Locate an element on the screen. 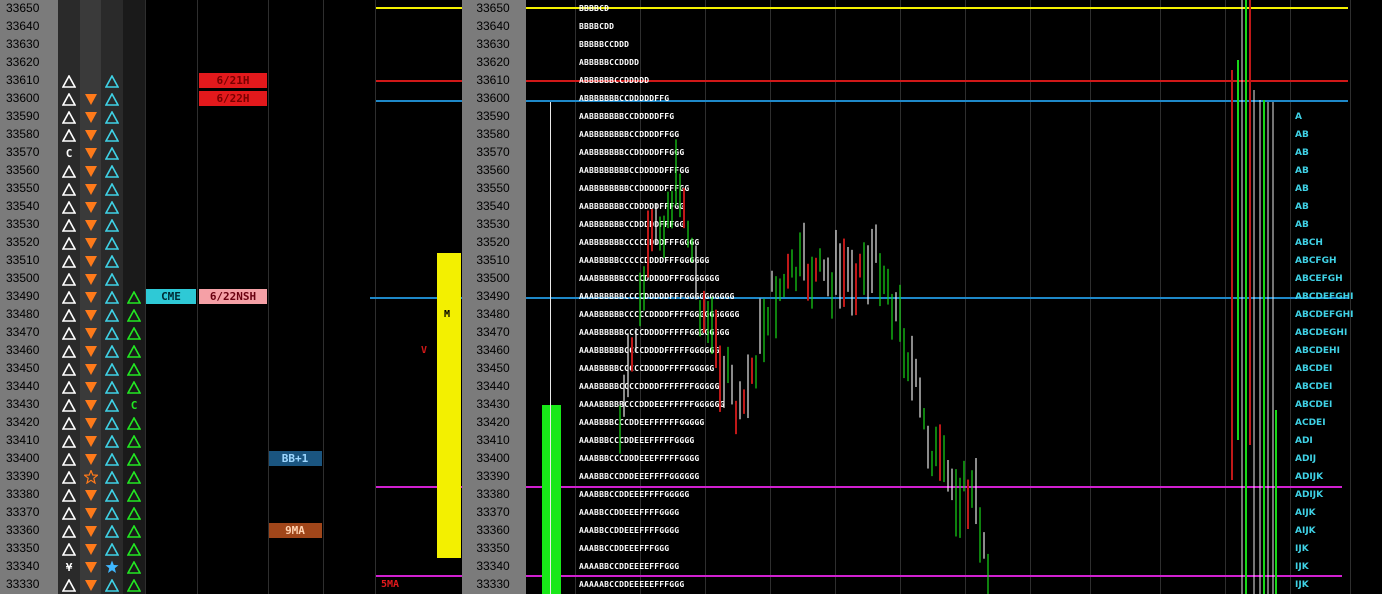 This screenshot has width=1382, height=594. right-tpo-row: ABCFGH is located at coordinates (1316, 261).